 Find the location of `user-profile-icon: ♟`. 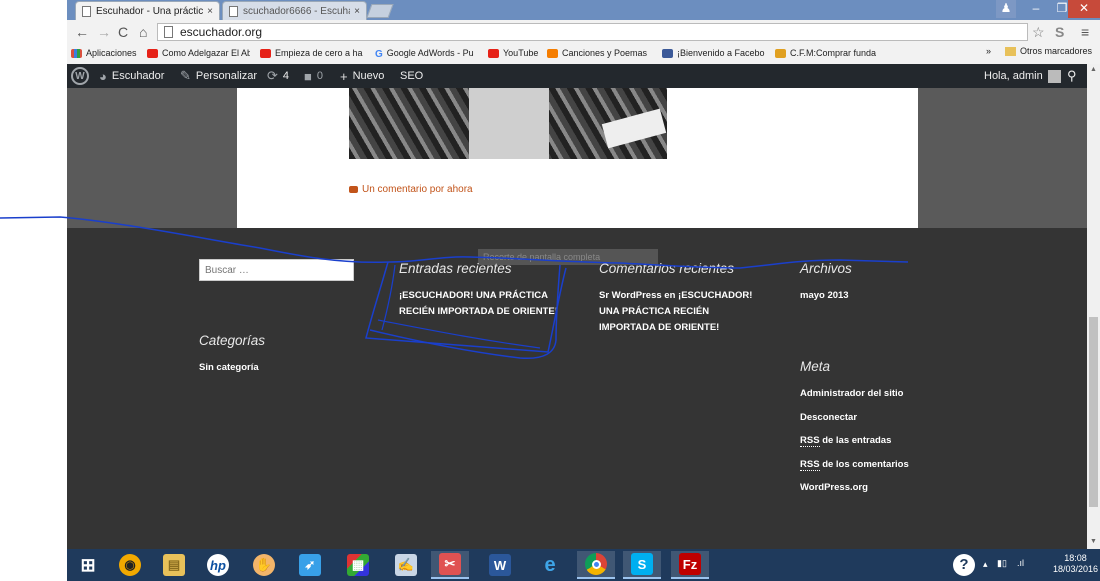

user-profile-icon: ♟ is located at coordinates (1006, 9).